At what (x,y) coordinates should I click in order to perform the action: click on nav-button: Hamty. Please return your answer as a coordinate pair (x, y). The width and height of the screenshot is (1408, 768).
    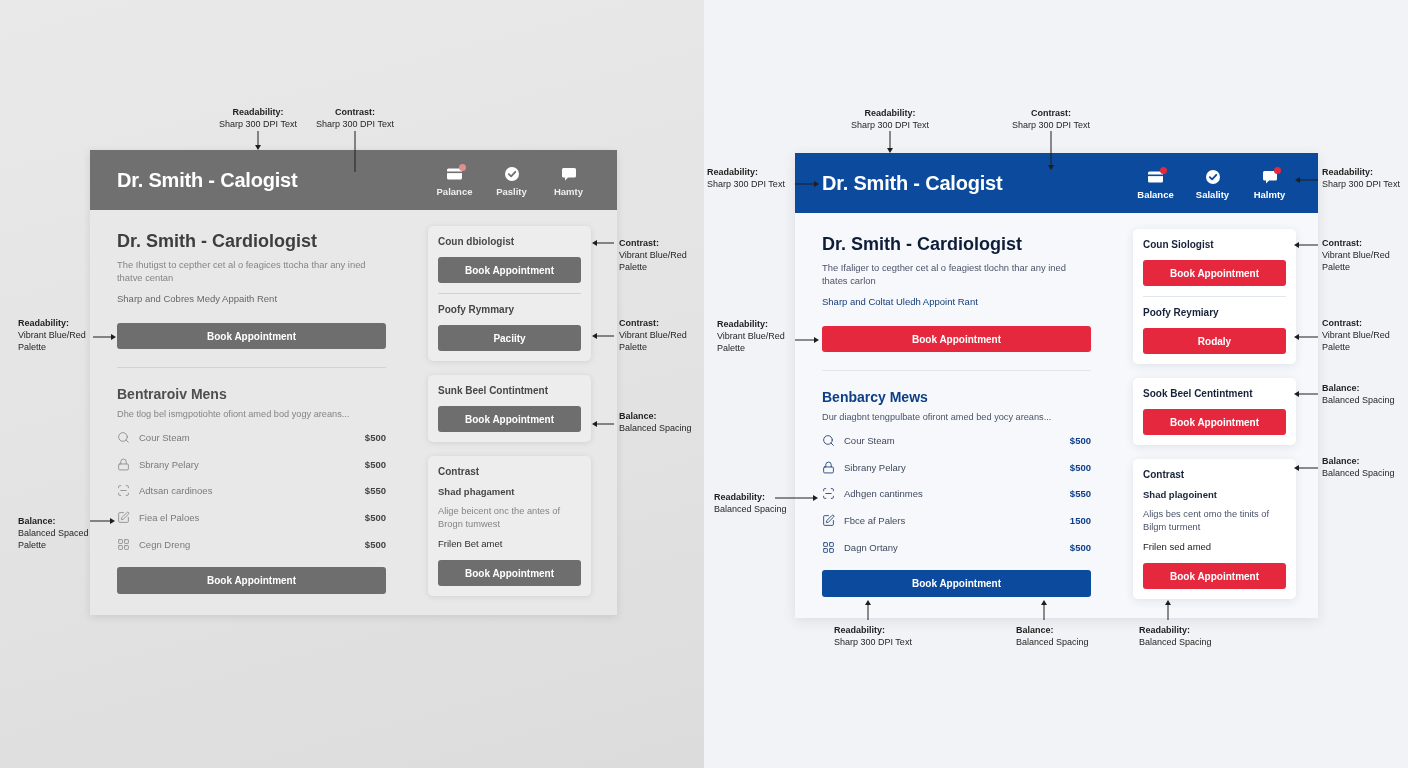
    Looking at the image, I should click on (568, 182).